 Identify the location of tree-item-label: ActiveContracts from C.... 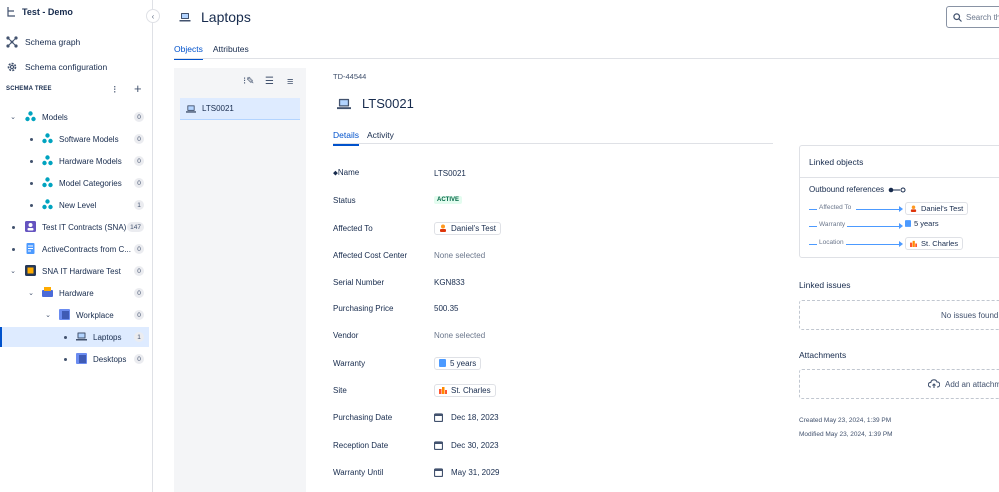
(86, 249).